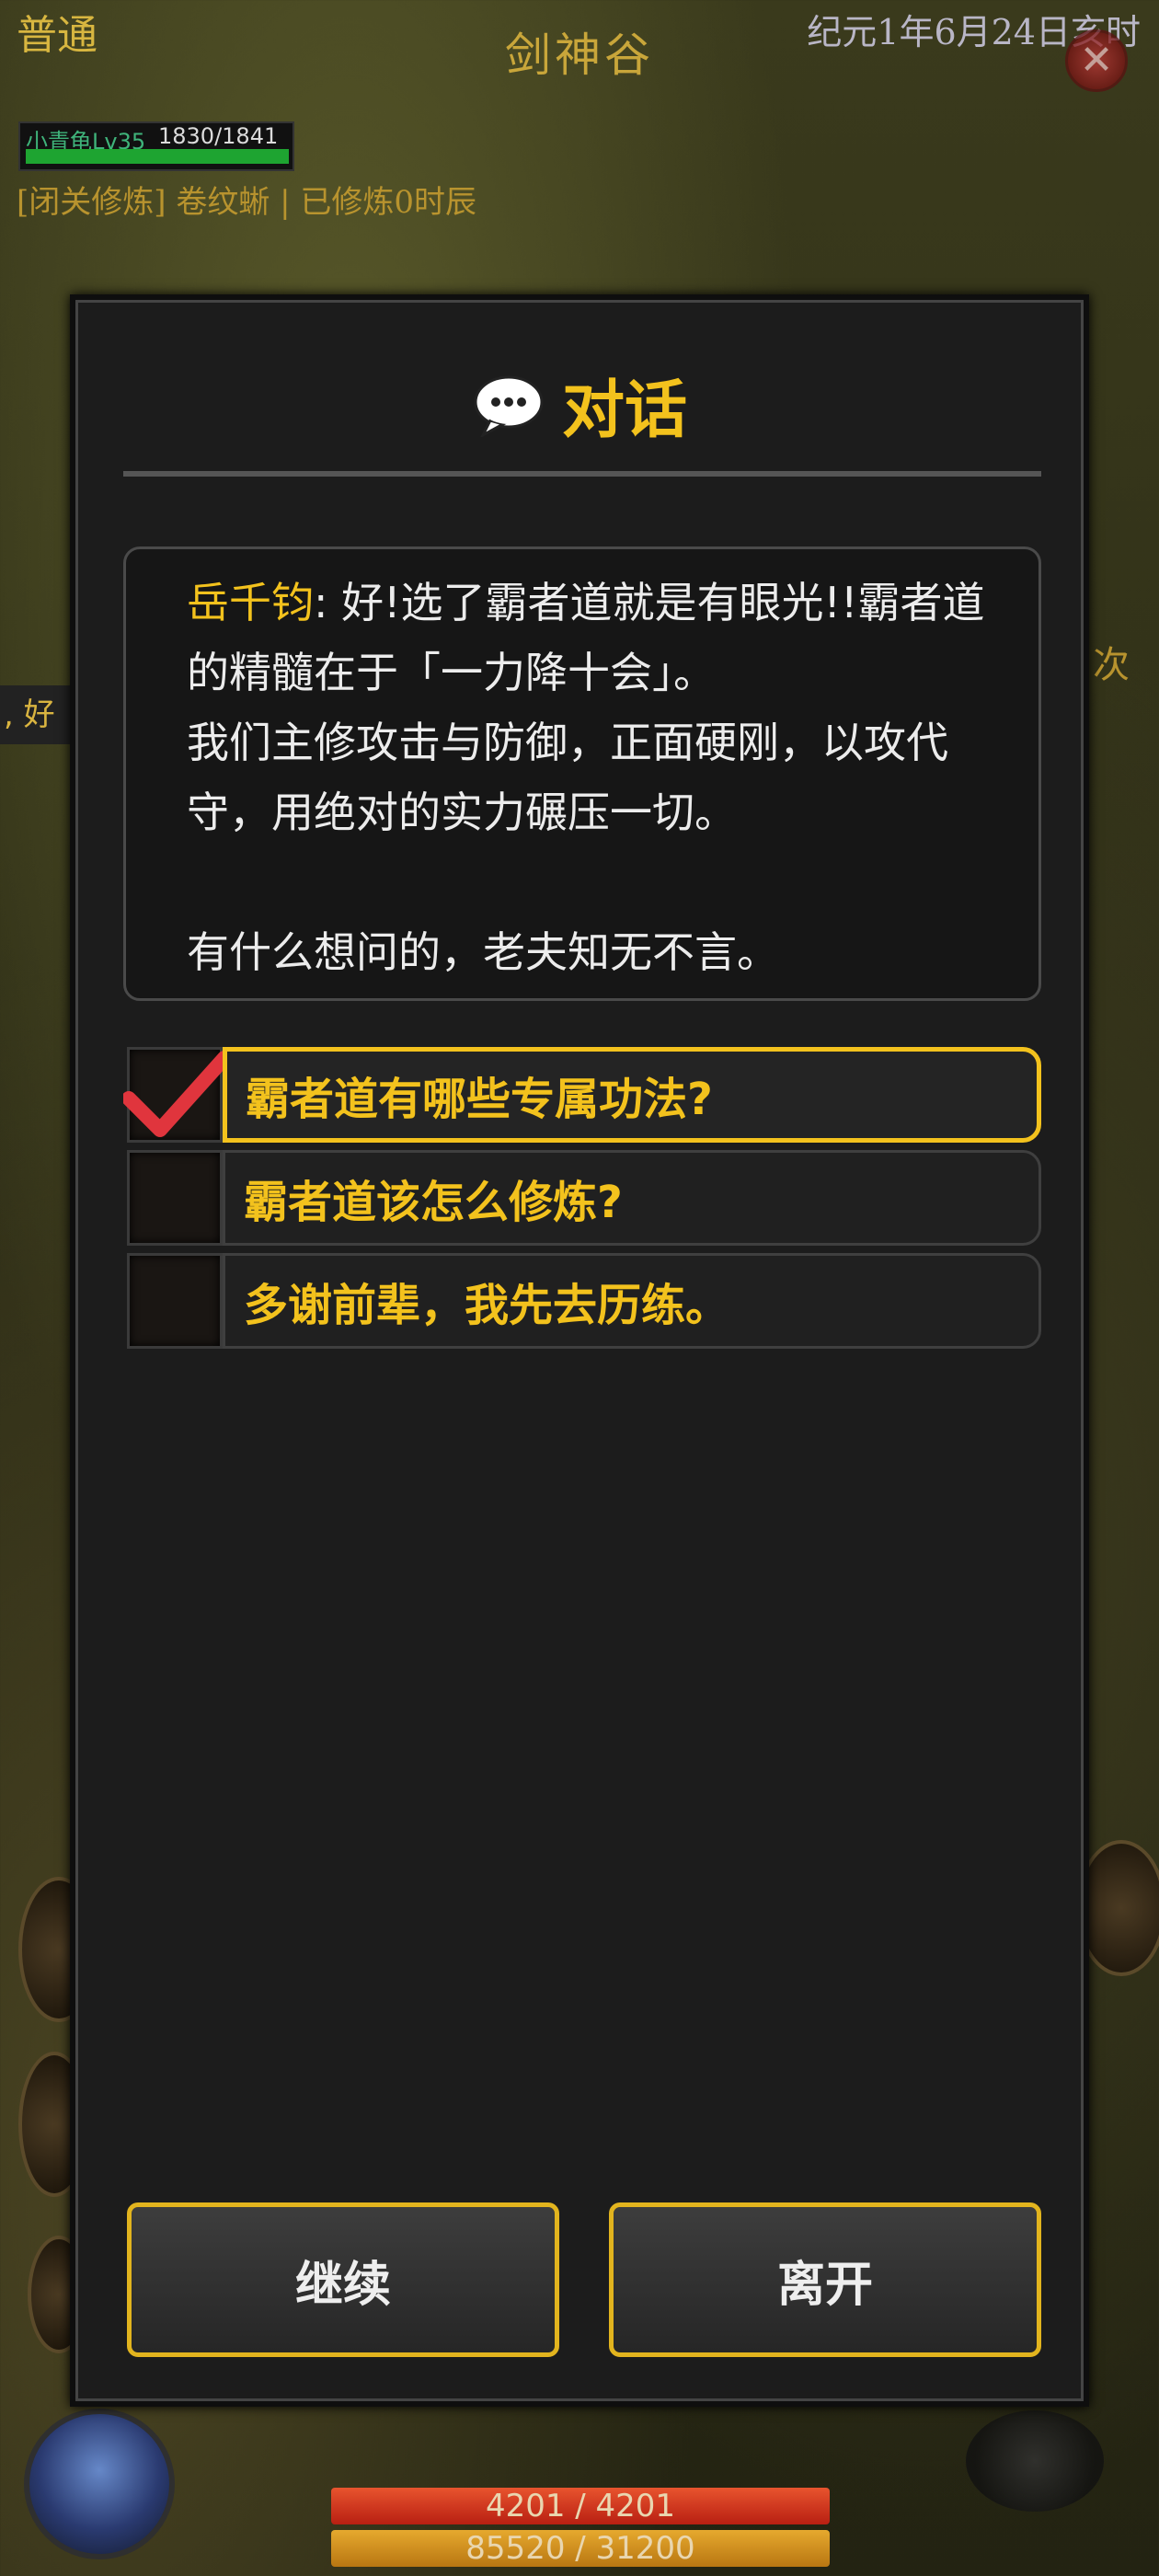 This screenshot has height=2576, width=1159. Describe the element at coordinates (99, 2484) in the screenshot. I see `avatar` at that location.